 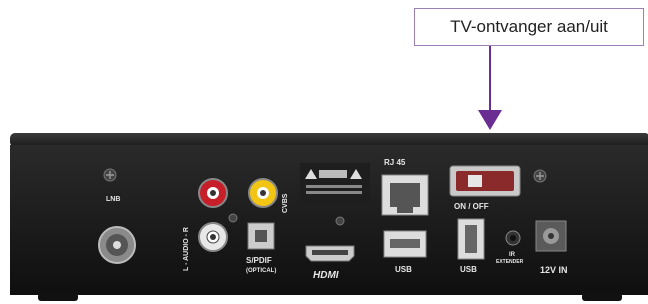 What do you see at coordinates (113, 199) in the screenshot?
I see `lnb-label: LNB` at bounding box center [113, 199].